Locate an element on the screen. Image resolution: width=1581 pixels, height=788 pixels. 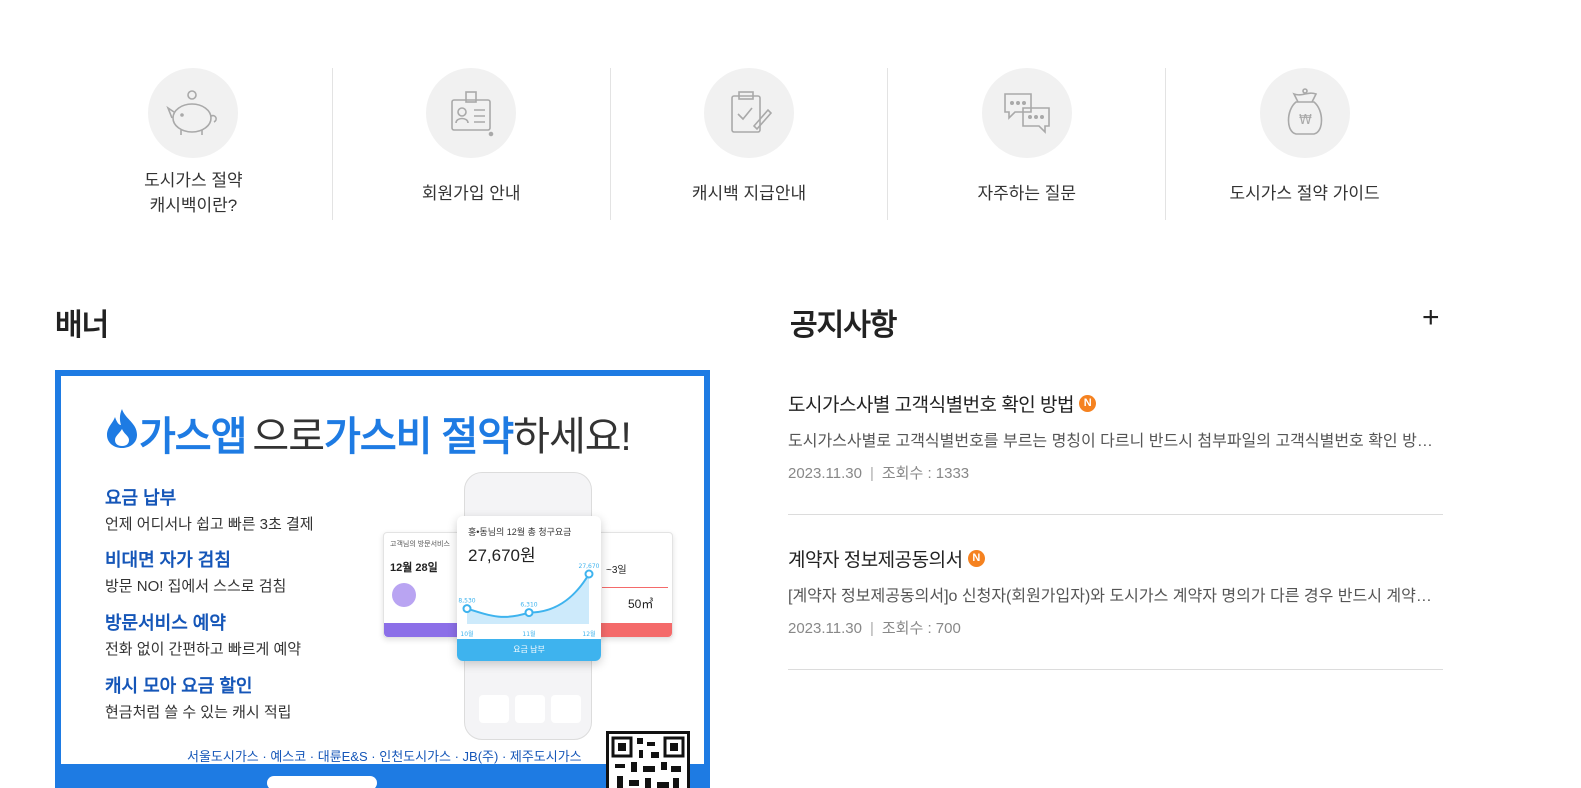
bill-chart: 8,530 10월 6,310 11월 27,670 12월 is located at coordinates (529, 600).